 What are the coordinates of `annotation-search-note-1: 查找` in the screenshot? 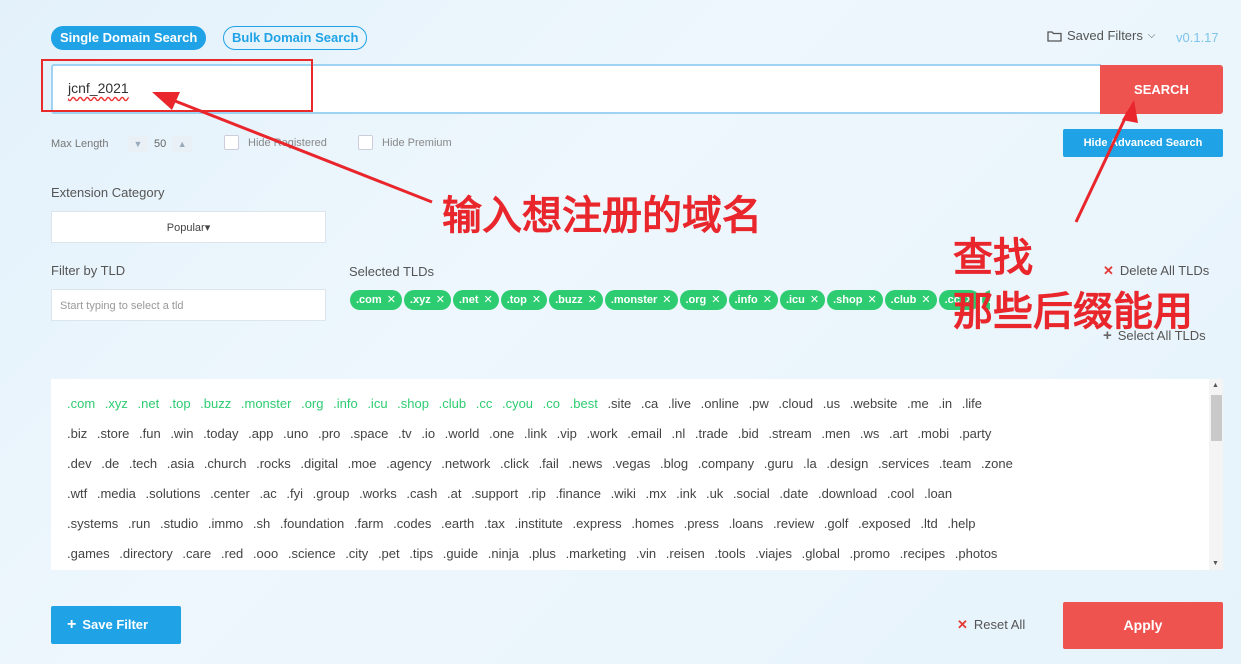 It's located at (993, 258).